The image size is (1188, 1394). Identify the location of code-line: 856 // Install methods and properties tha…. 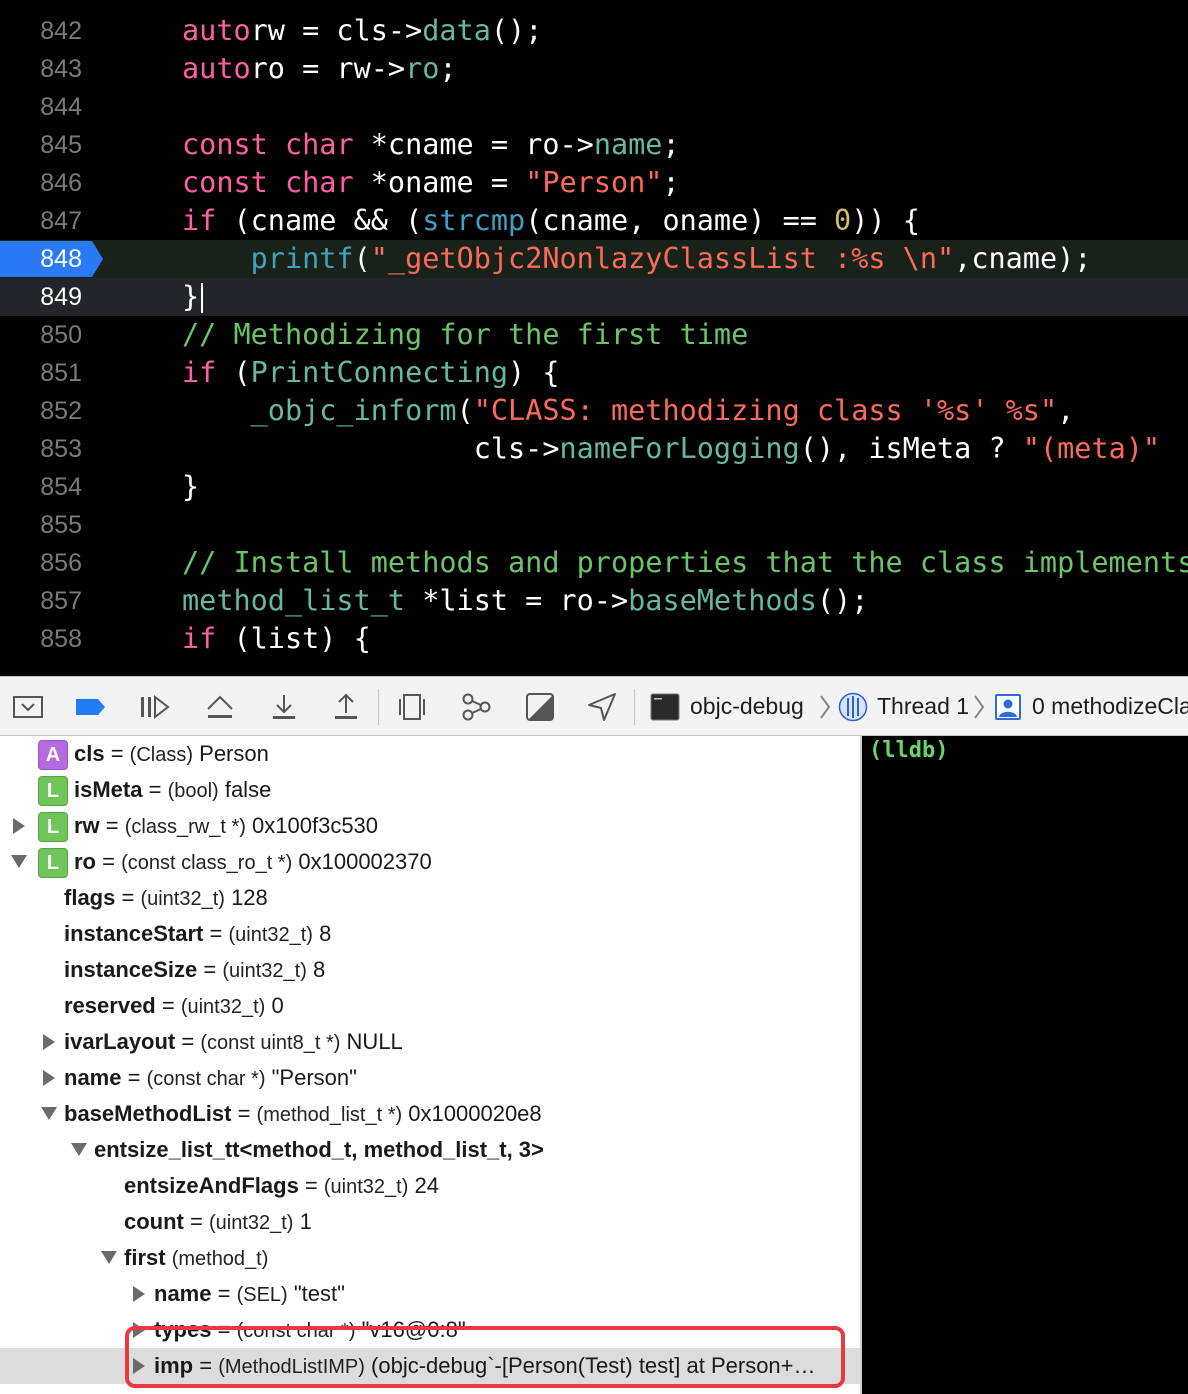
(594, 563).